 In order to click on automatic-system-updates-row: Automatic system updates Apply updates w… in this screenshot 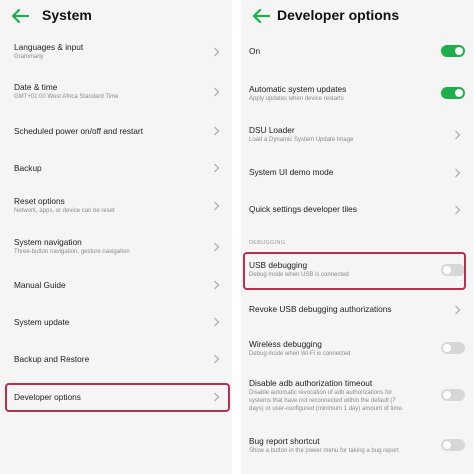, I will do `click(357, 94)`.